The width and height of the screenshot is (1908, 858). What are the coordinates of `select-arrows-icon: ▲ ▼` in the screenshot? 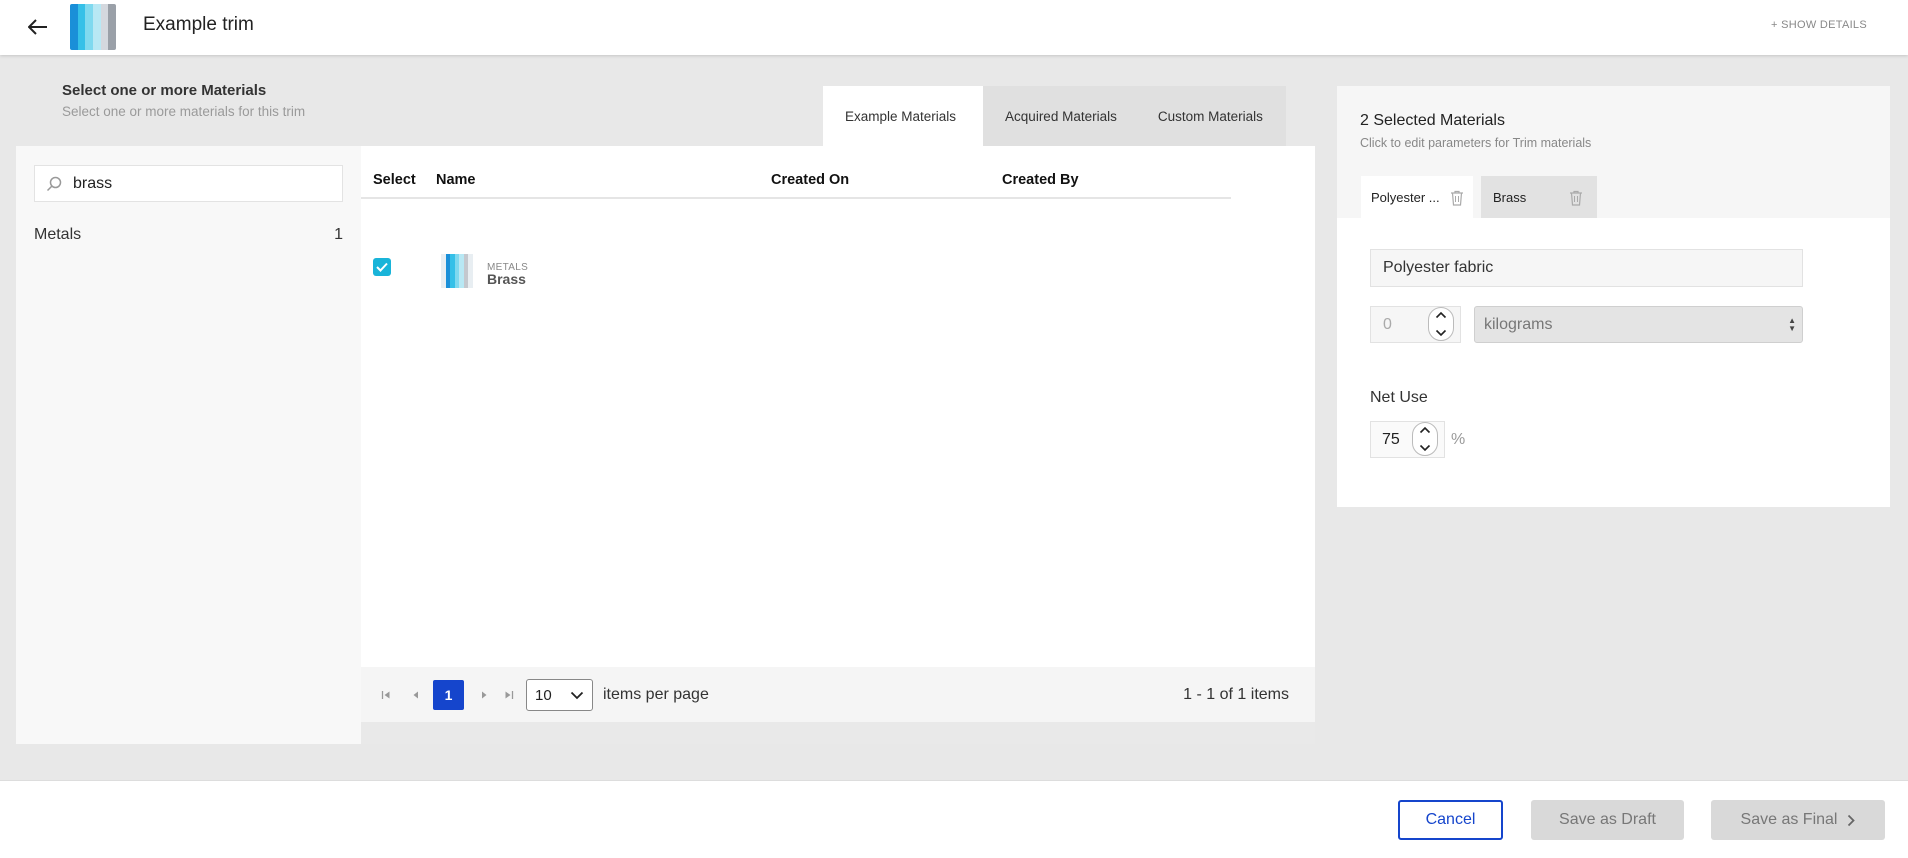 It's located at (1792, 324).